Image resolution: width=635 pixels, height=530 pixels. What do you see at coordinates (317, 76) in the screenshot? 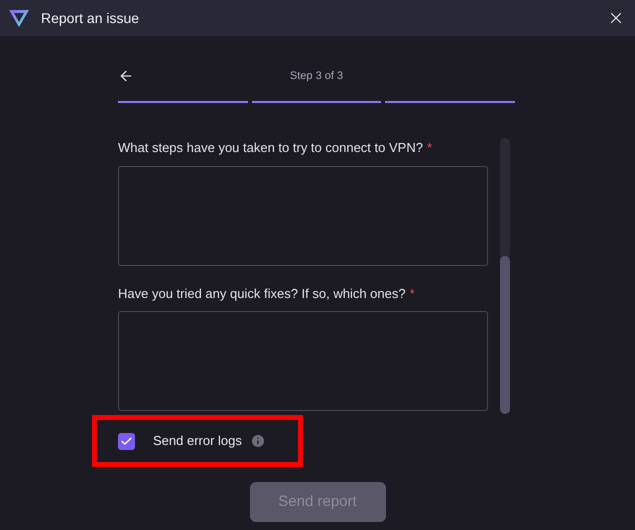
I see `step-label: Step 3 of 3` at bounding box center [317, 76].